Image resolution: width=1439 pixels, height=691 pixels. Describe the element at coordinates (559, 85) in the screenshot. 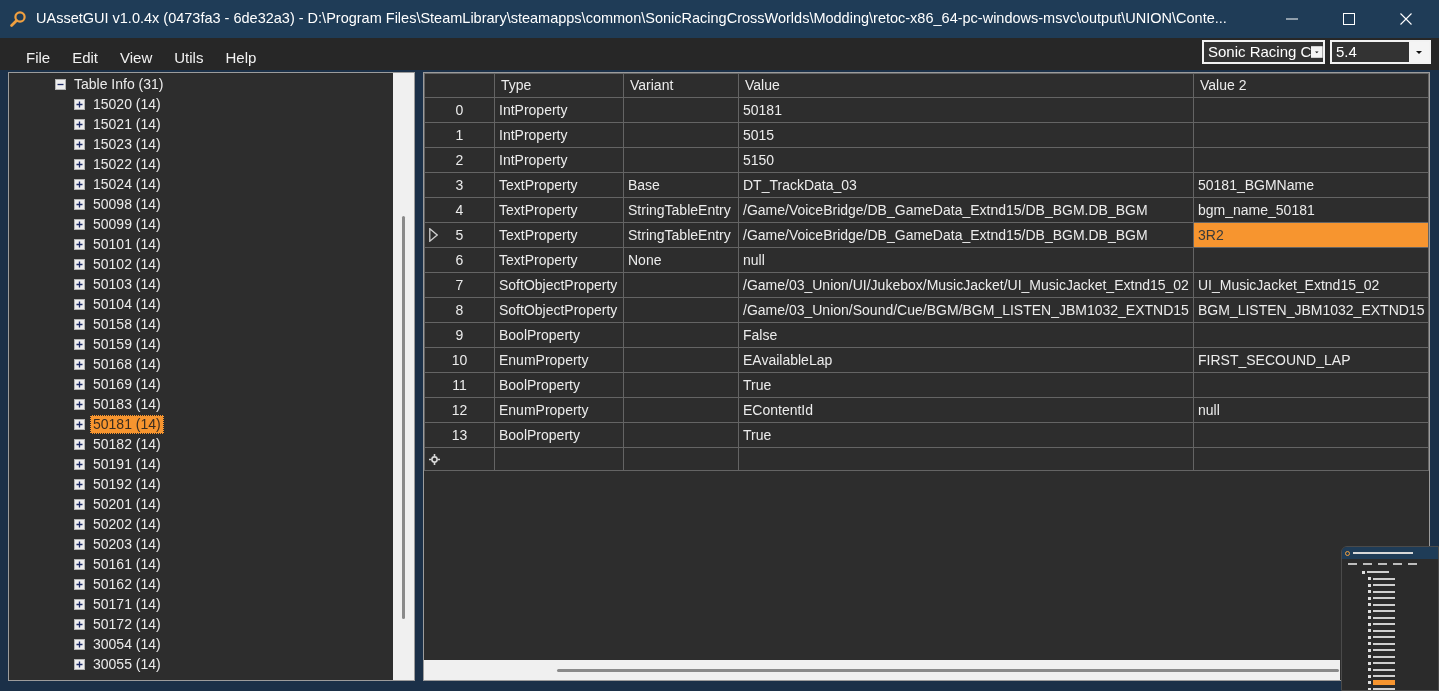

I see `column-header: Type` at that location.